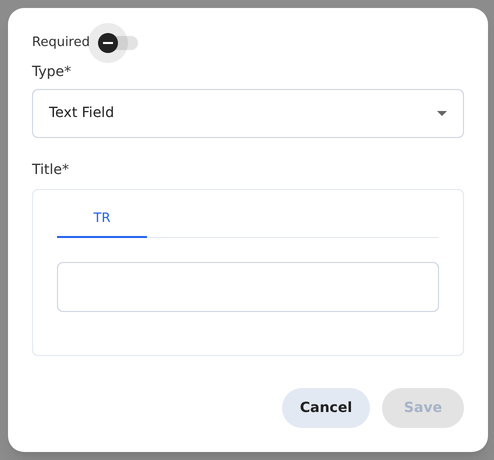 The image size is (494, 460). What do you see at coordinates (248, 113) in the screenshot?
I see `type-select: Text Field` at bounding box center [248, 113].